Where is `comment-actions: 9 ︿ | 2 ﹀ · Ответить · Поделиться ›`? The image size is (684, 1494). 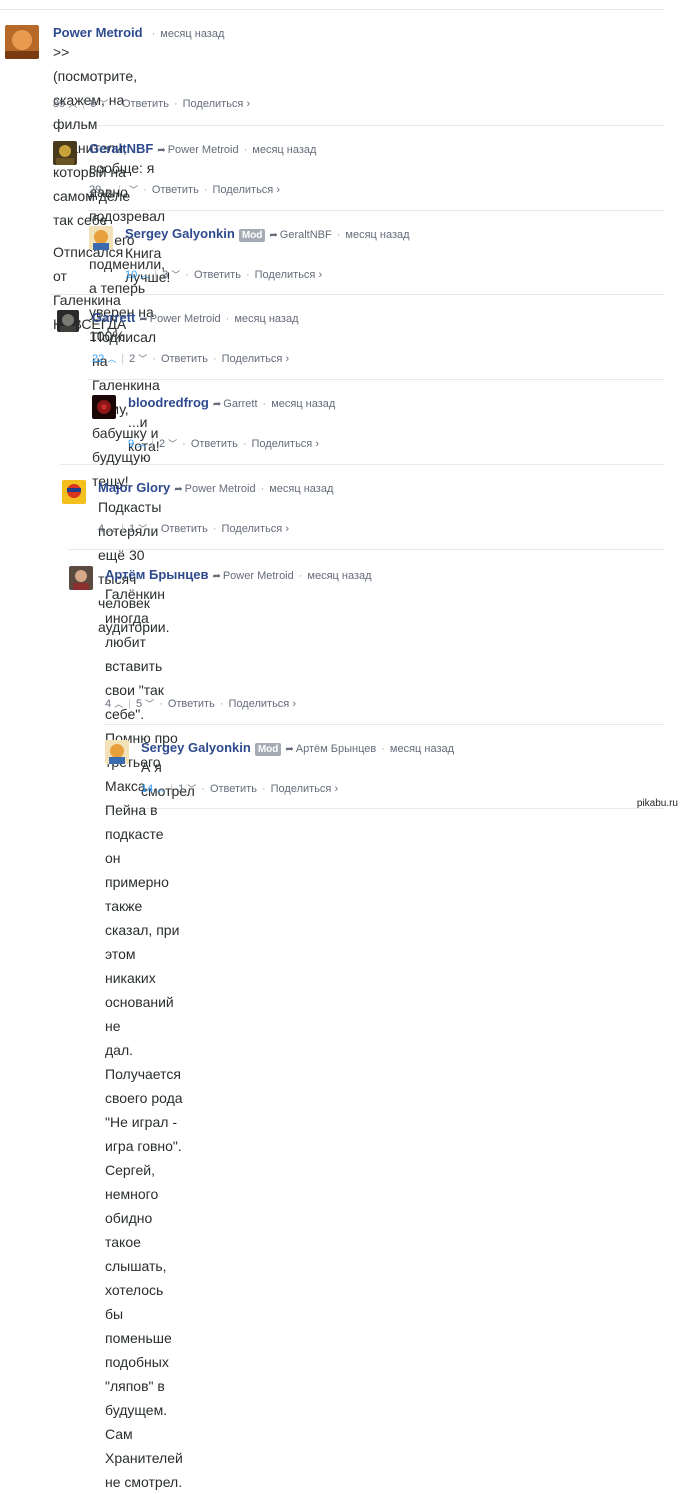
comment-actions: 9 ︿ | 2 ﹀ · Ответить · Поделиться › is located at coordinates (223, 443).